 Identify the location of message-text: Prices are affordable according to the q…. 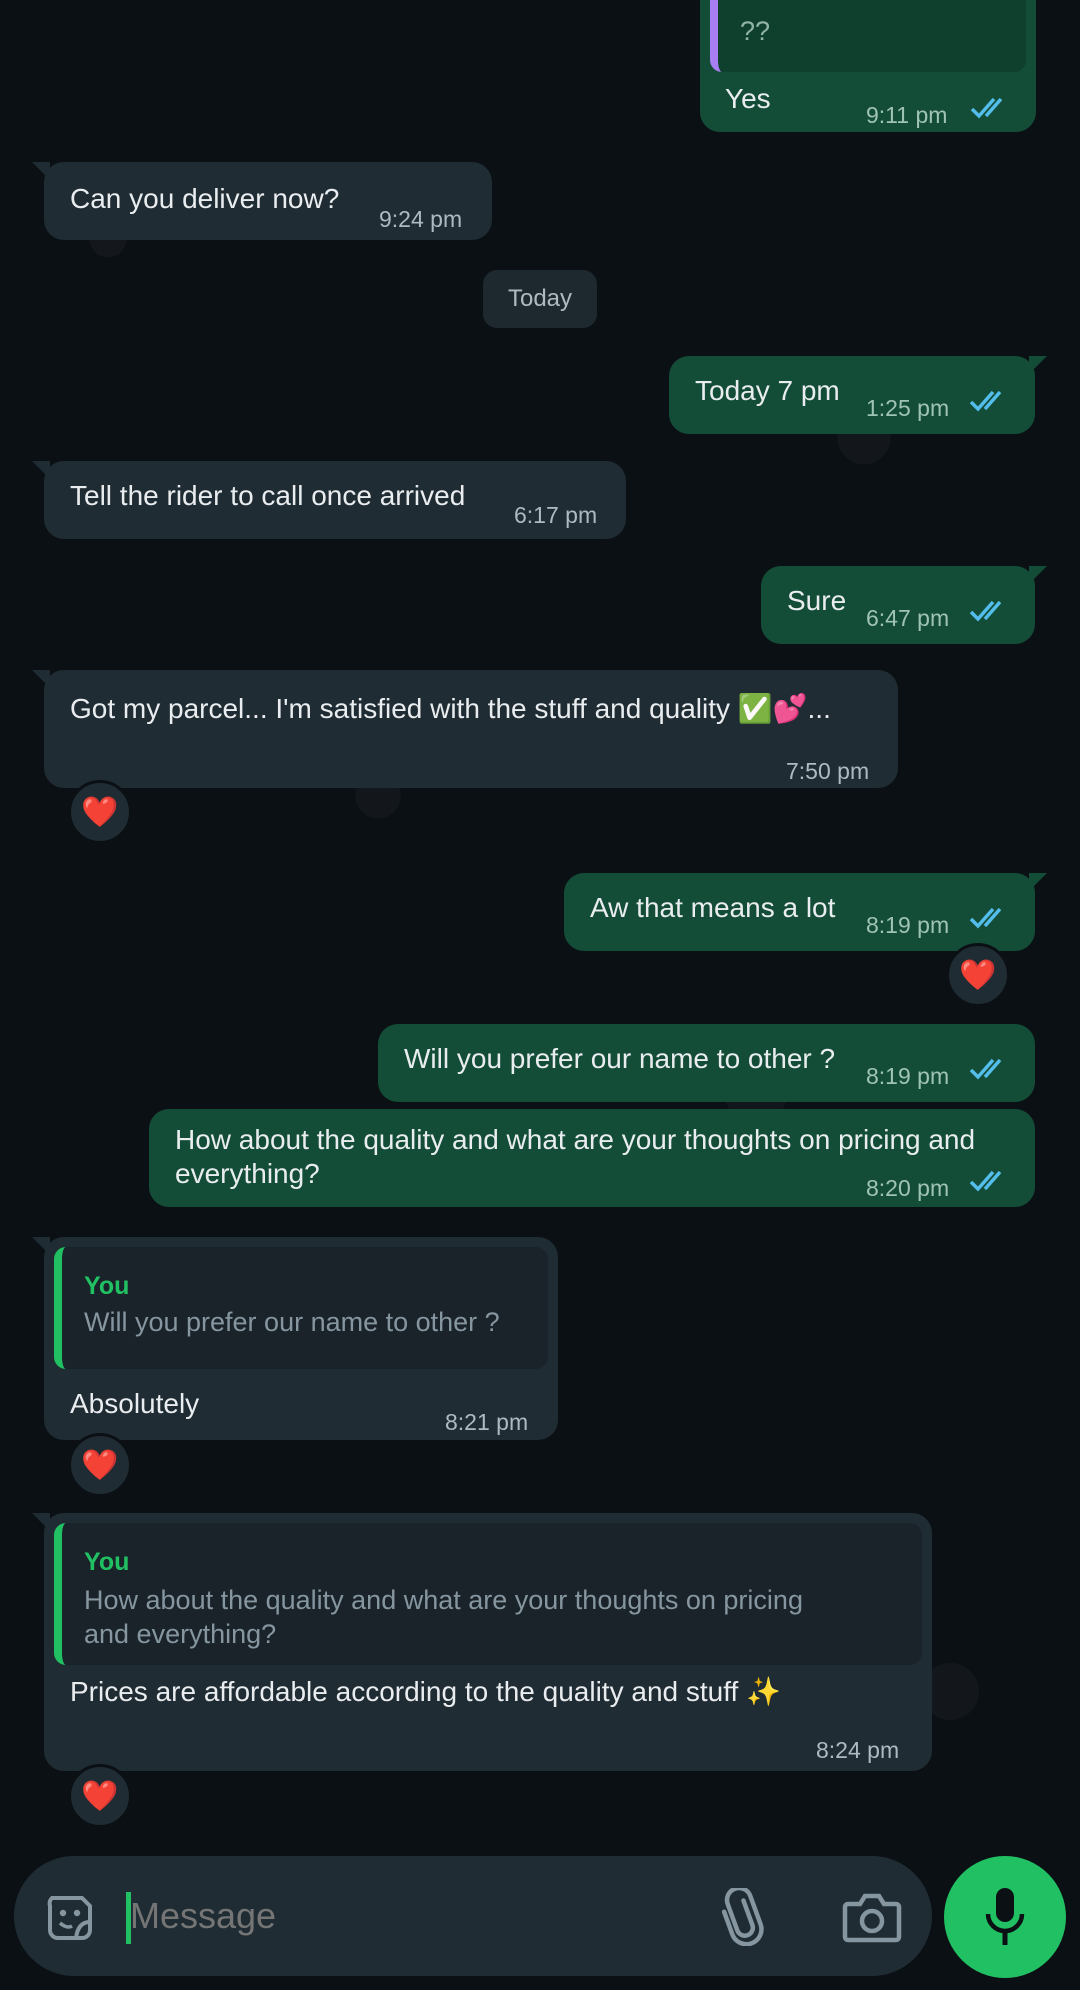
(425, 1691).